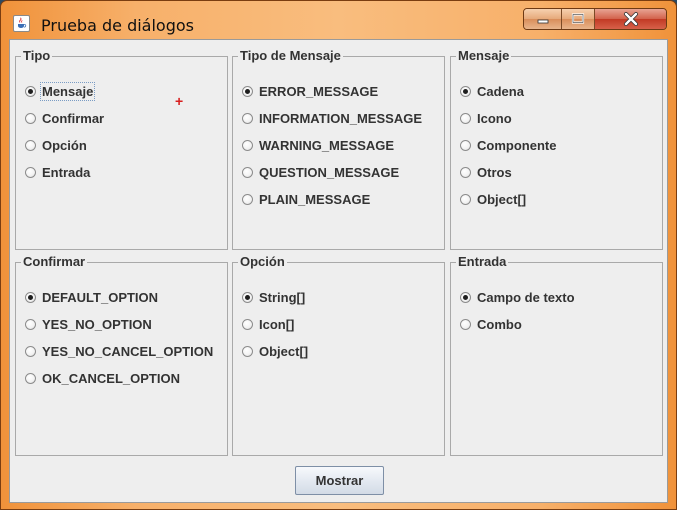 The width and height of the screenshot is (677, 510). I want to click on radio-default-option: DEFAULT_OPTION, so click(119, 297).